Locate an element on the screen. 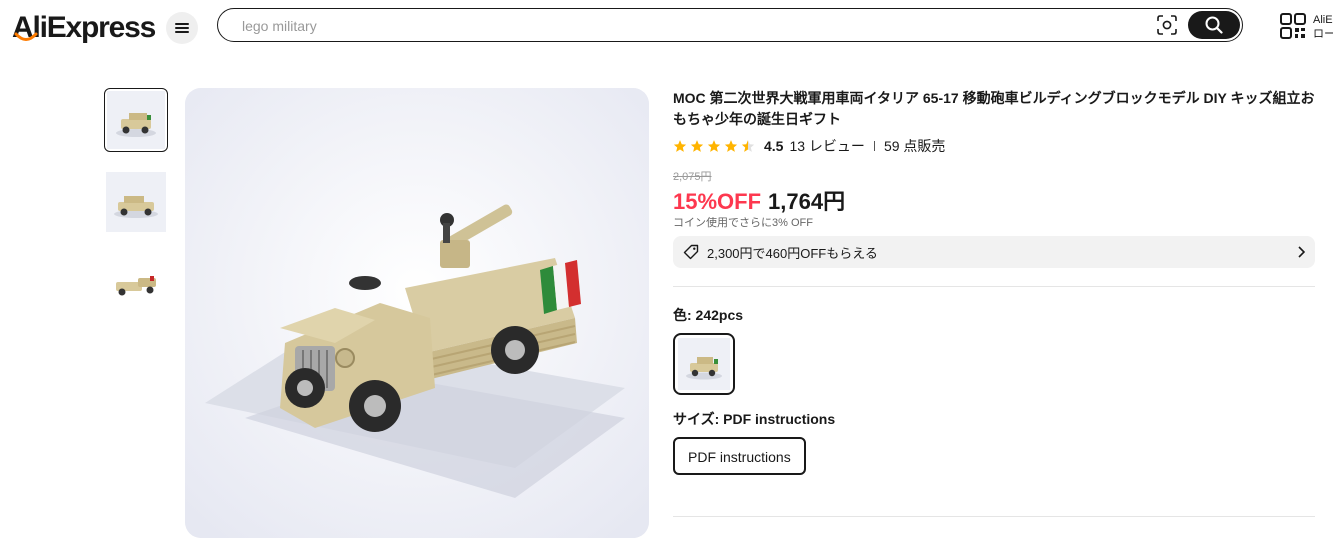 The height and width of the screenshot is (538, 1333). divider is located at coordinates (994, 286).